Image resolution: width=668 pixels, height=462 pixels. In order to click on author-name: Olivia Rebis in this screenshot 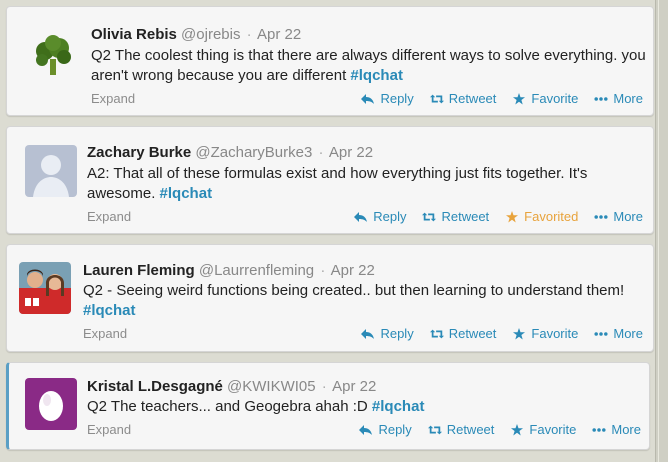, I will do `click(134, 34)`.